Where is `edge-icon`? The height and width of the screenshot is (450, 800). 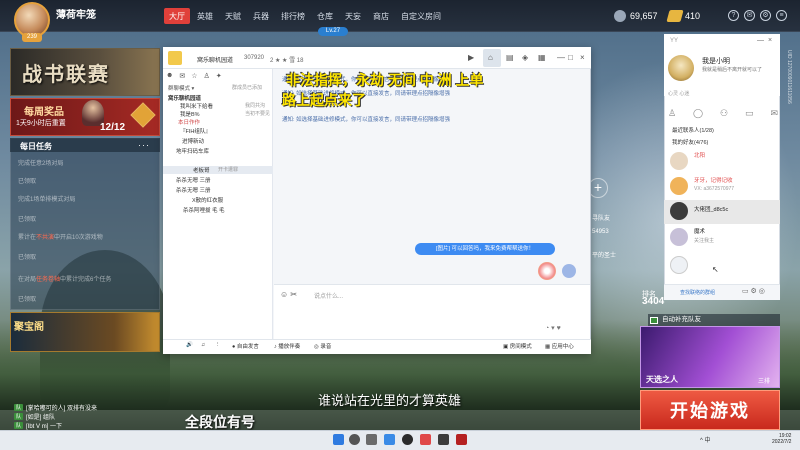
edge-icon is located at coordinates (389, 439).